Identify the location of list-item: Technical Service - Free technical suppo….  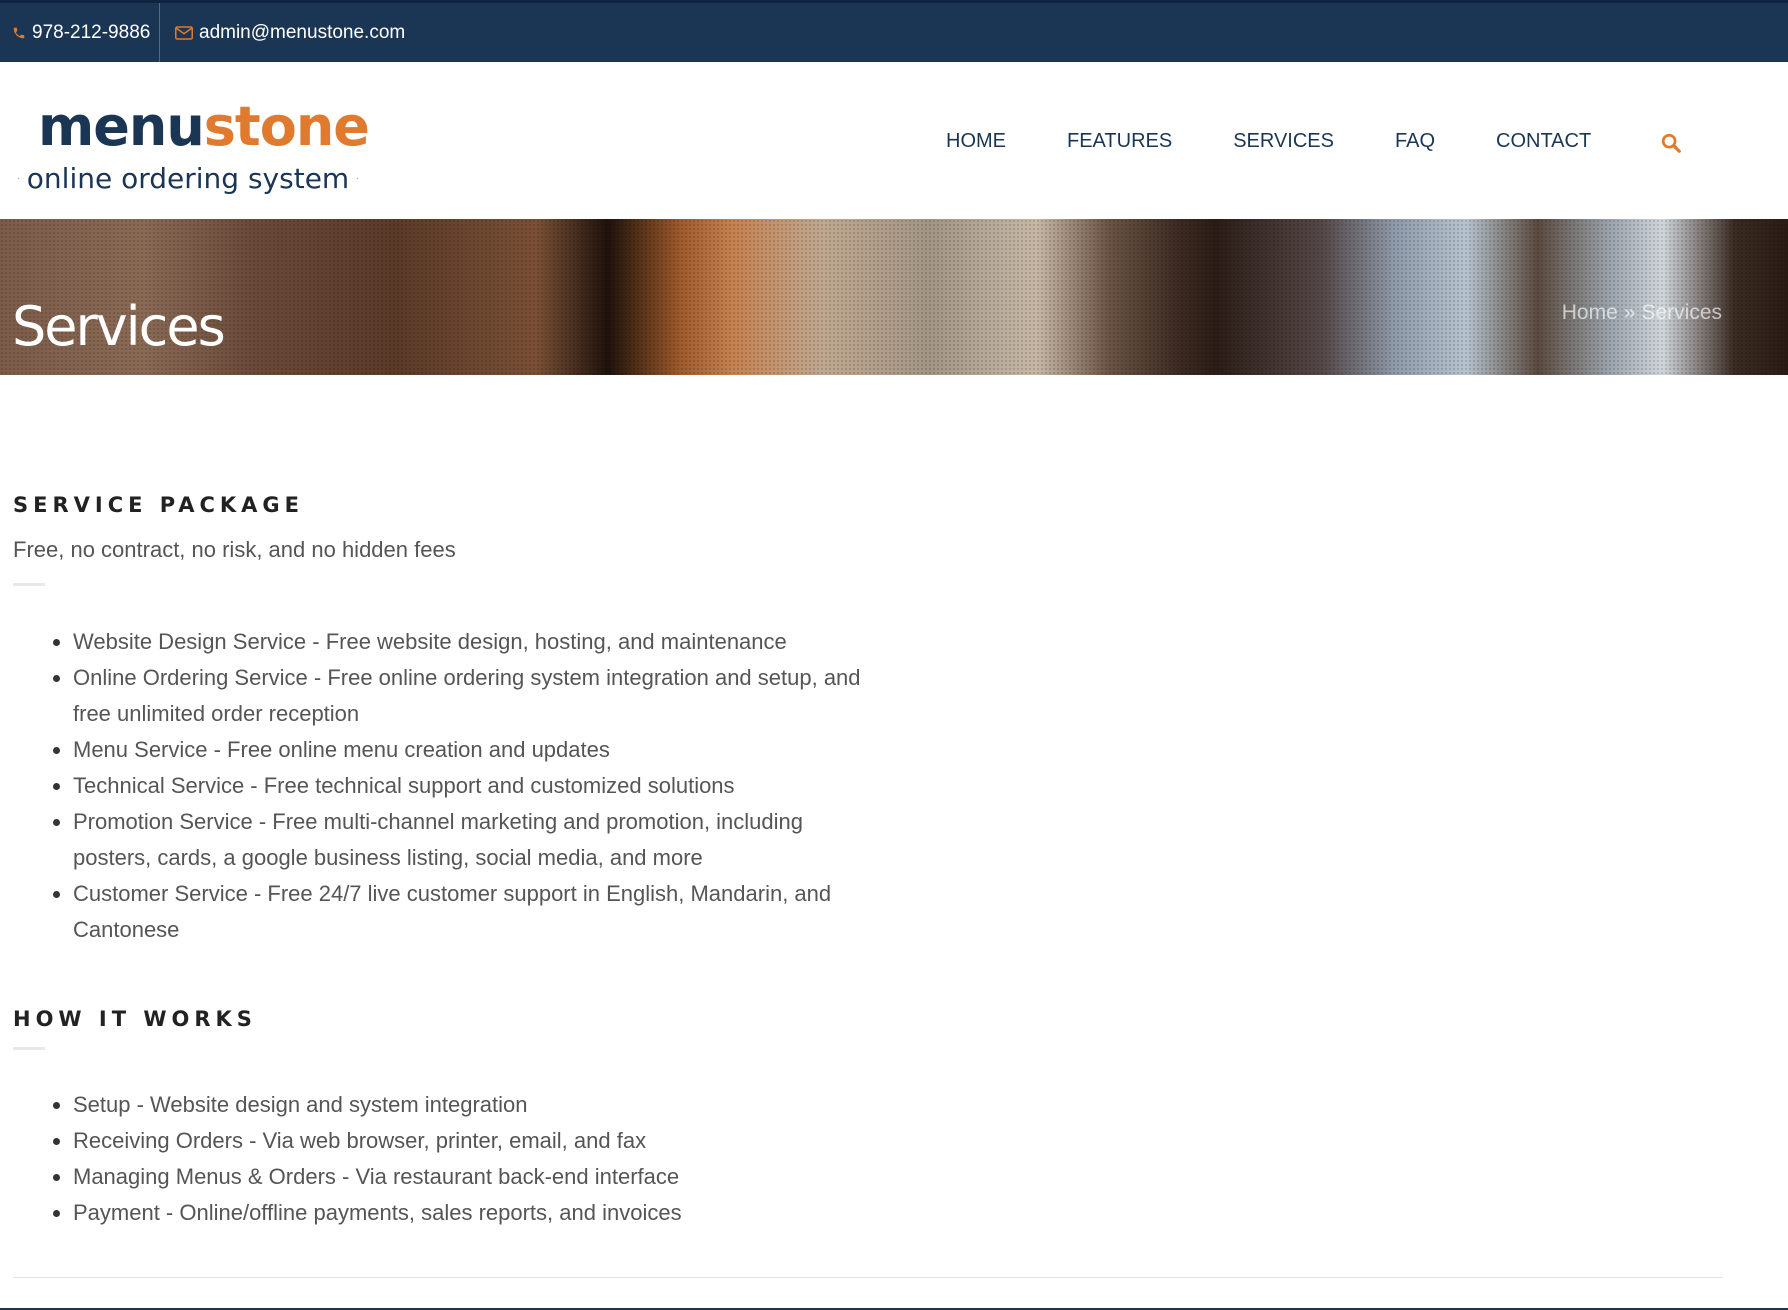
(473, 786).